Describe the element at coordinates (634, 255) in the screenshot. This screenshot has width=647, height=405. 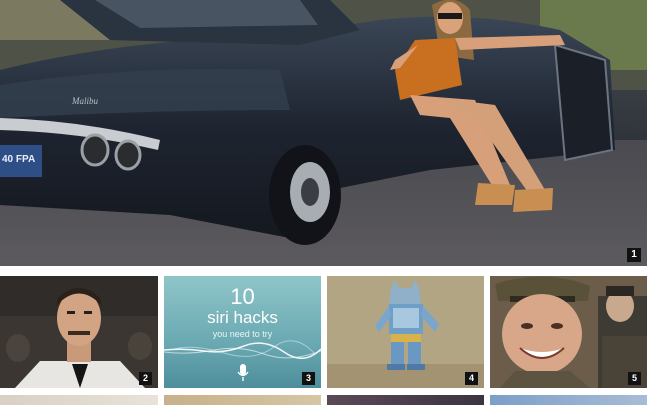
I see `tile-number-badge: 1` at that location.